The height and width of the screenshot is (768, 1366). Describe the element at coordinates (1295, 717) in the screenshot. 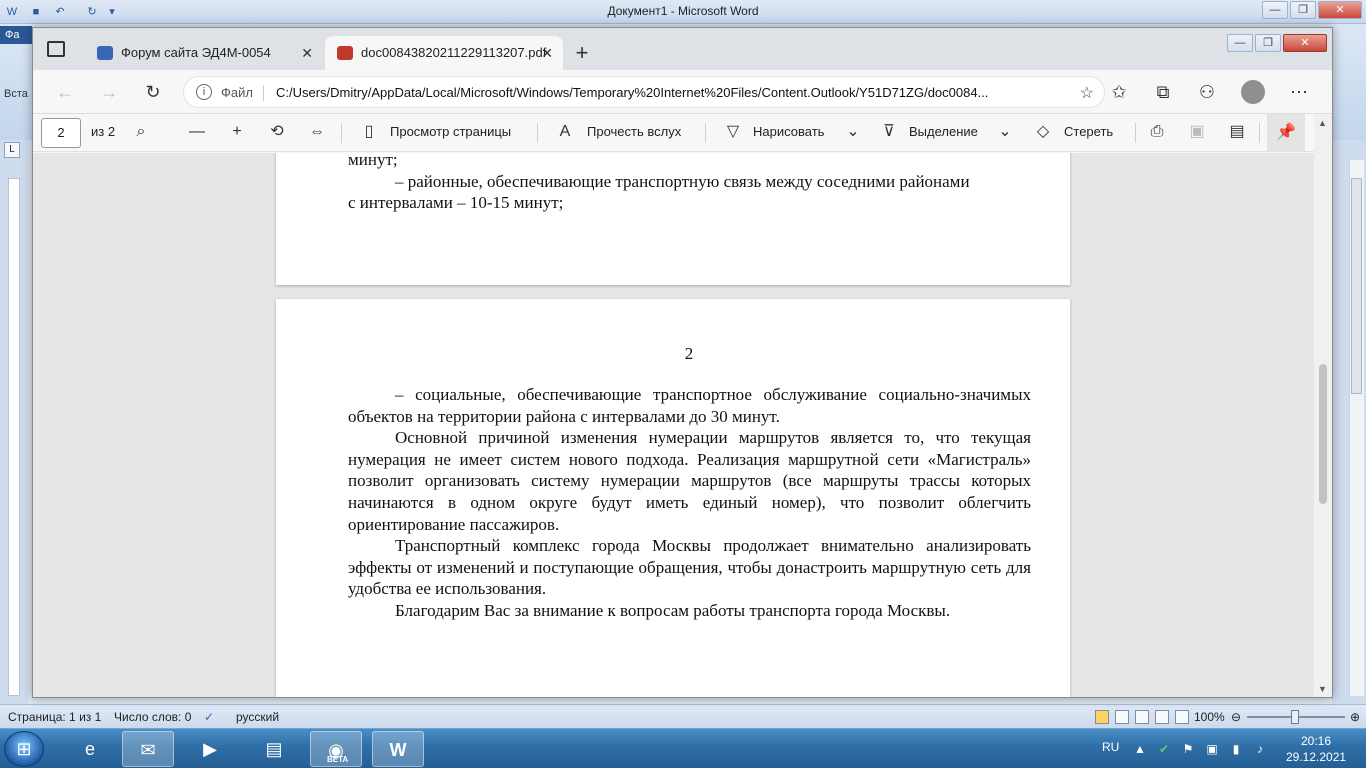

I see `zoom-slider-thumb` at that location.